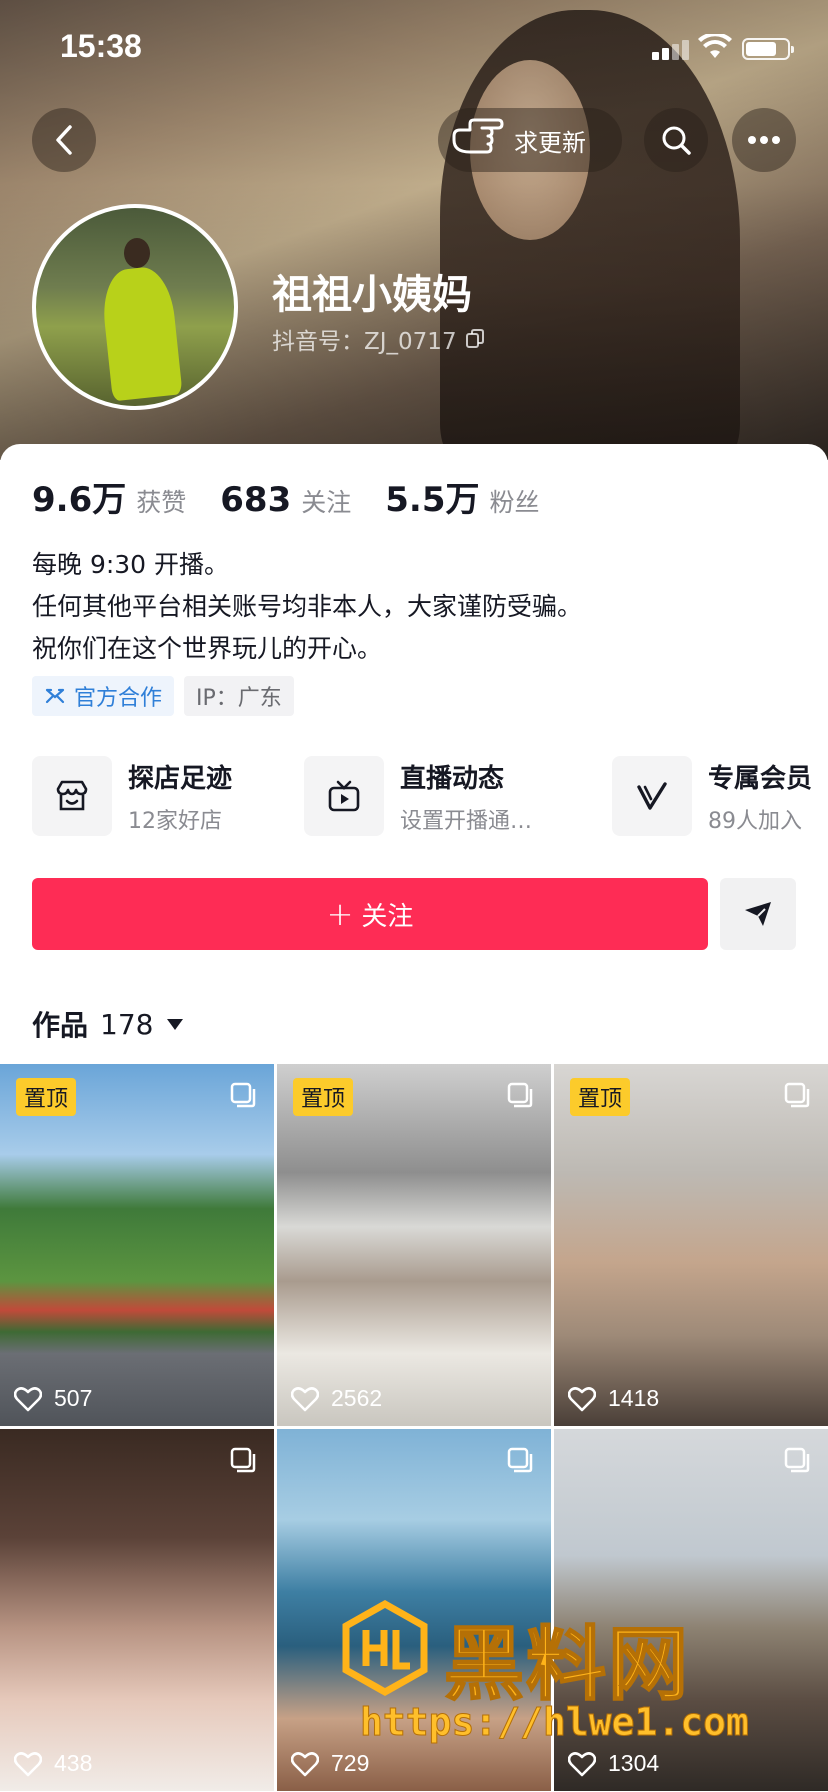 This screenshot has width=828, height=1792. I want to click on battery-icon, so click(768, 49).